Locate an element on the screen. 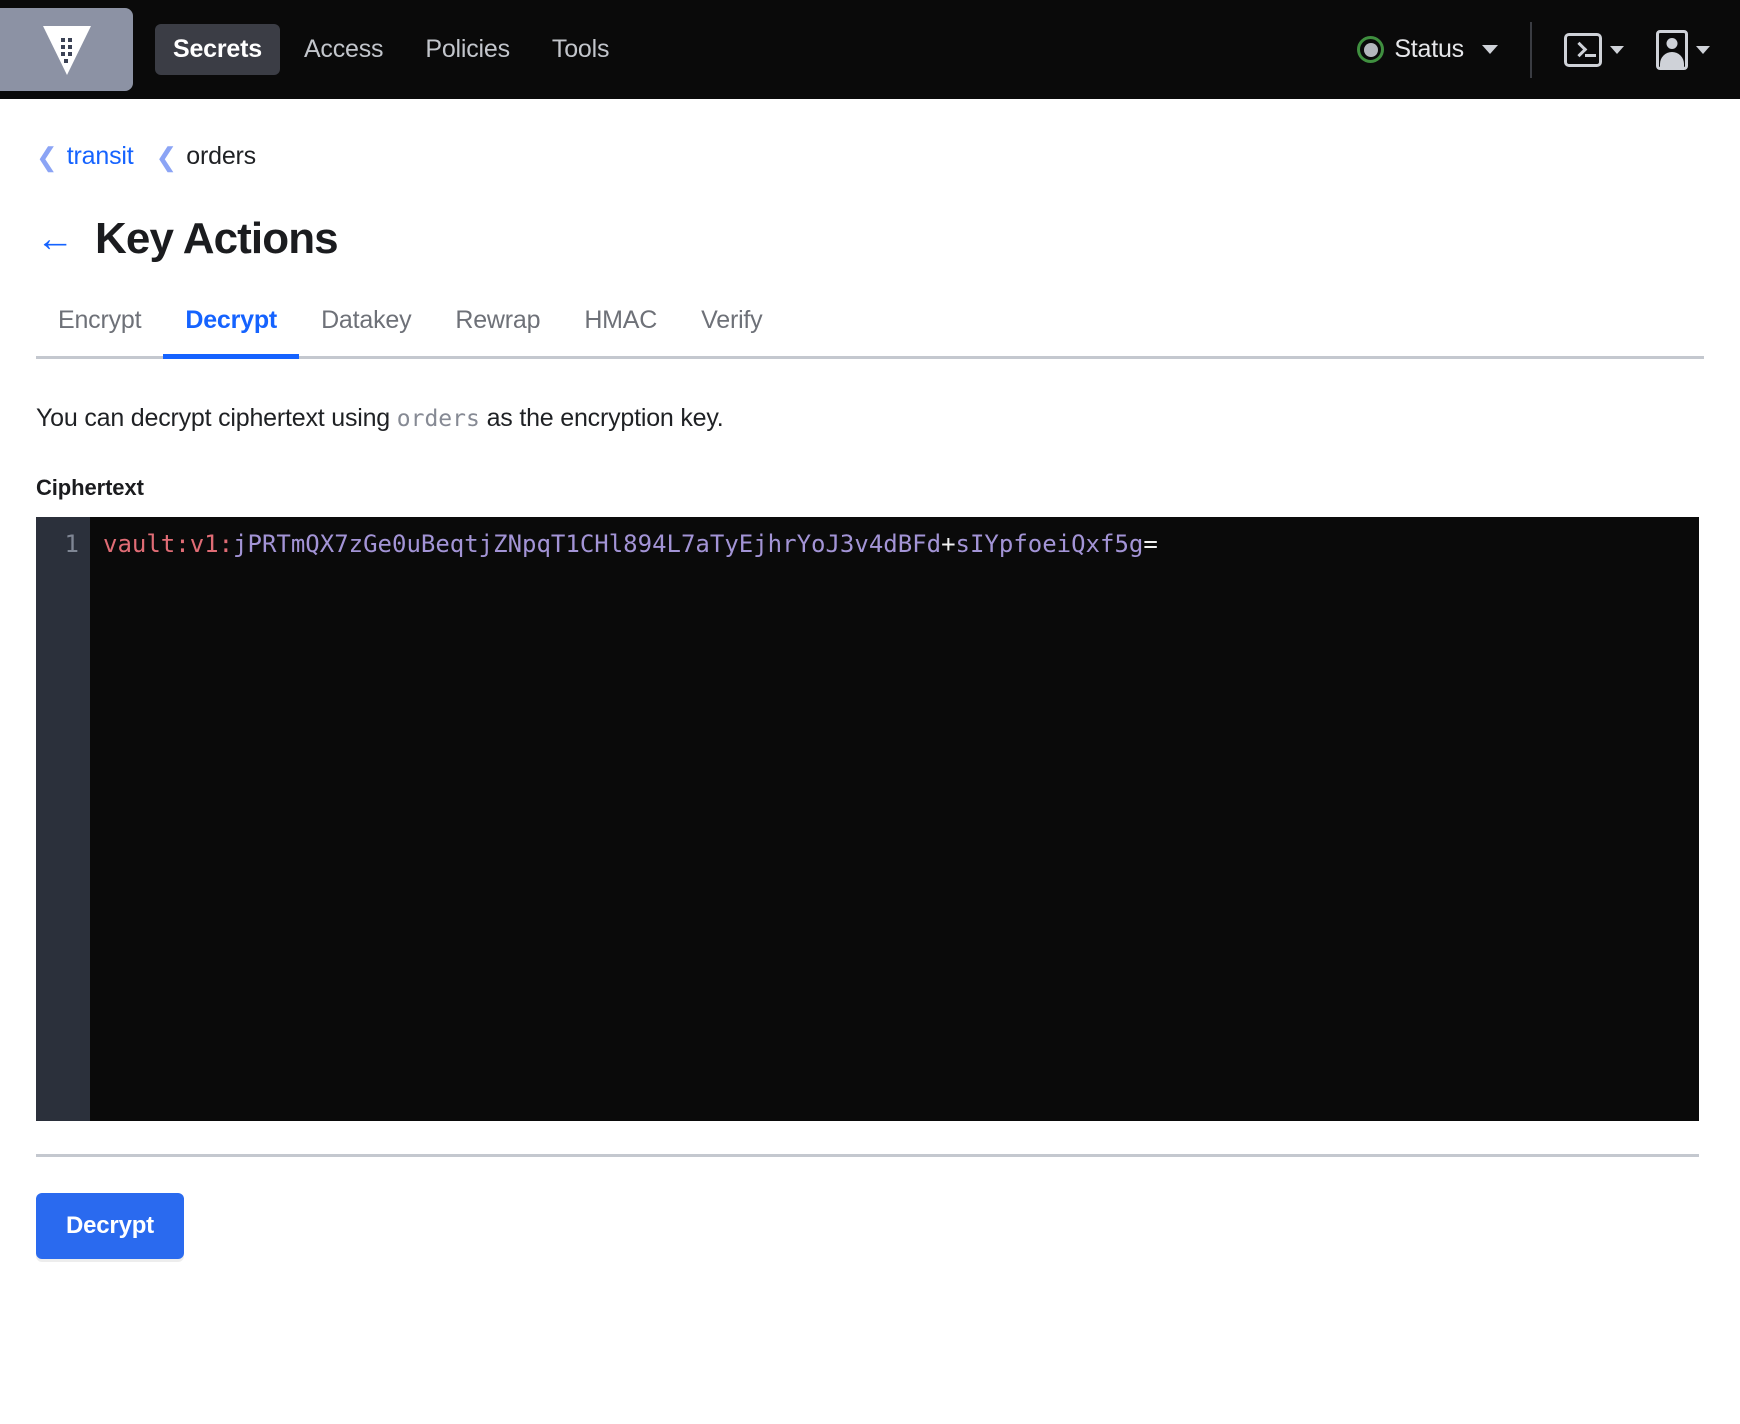 This screenshot has width=1740, height=1424. tab-datakey: Datakey is located at coordinates (366, 331).